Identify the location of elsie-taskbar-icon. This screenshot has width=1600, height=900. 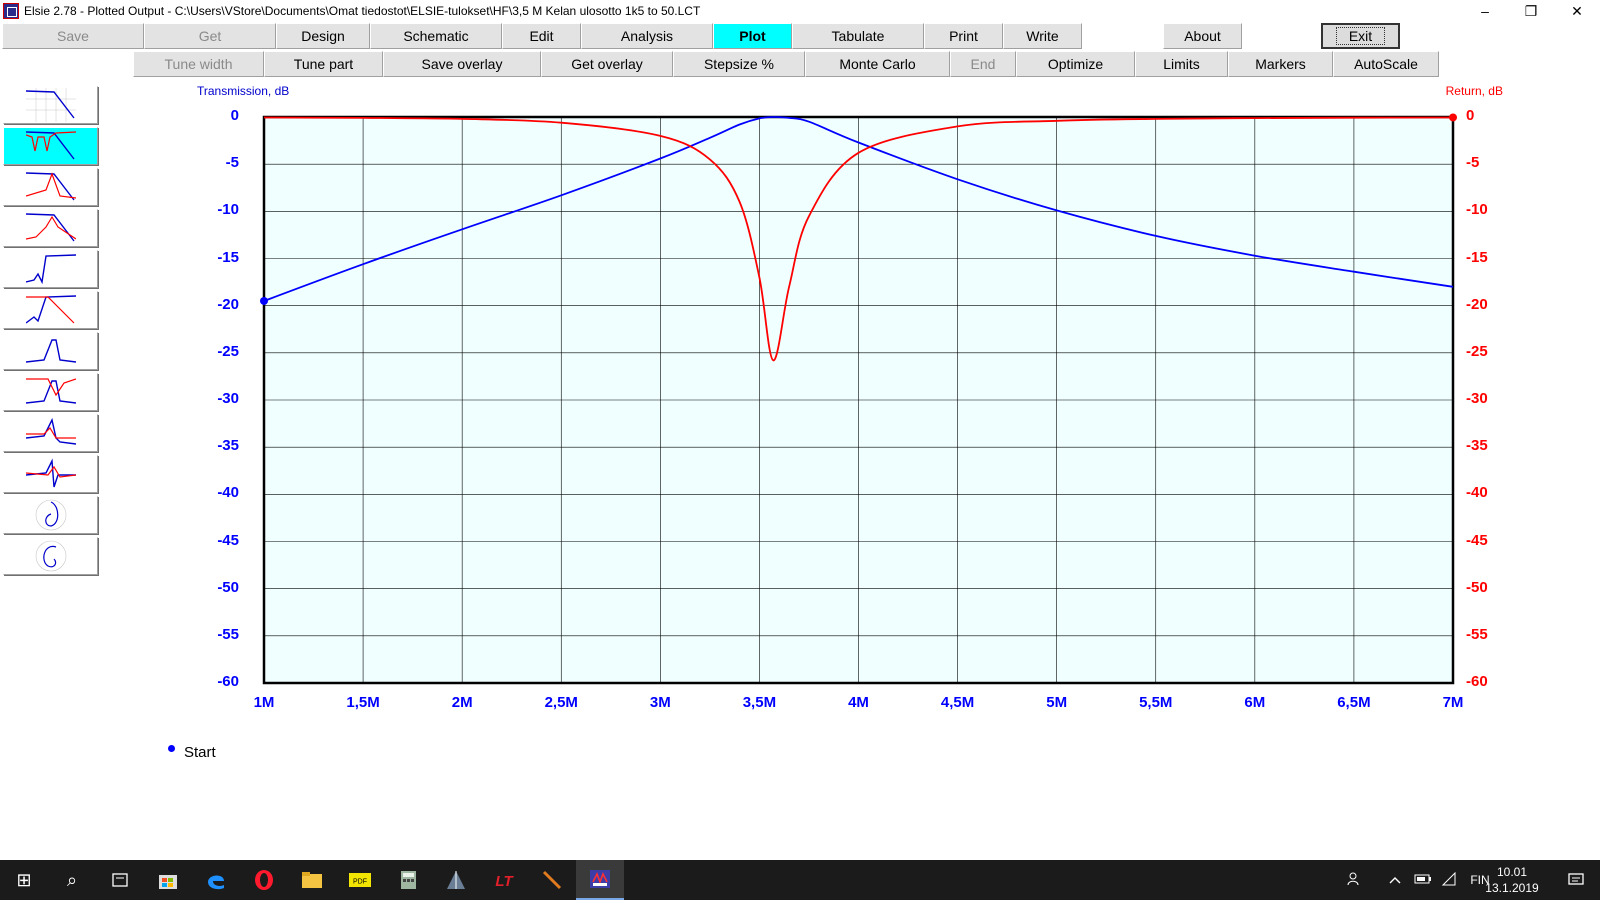
(600, 880).